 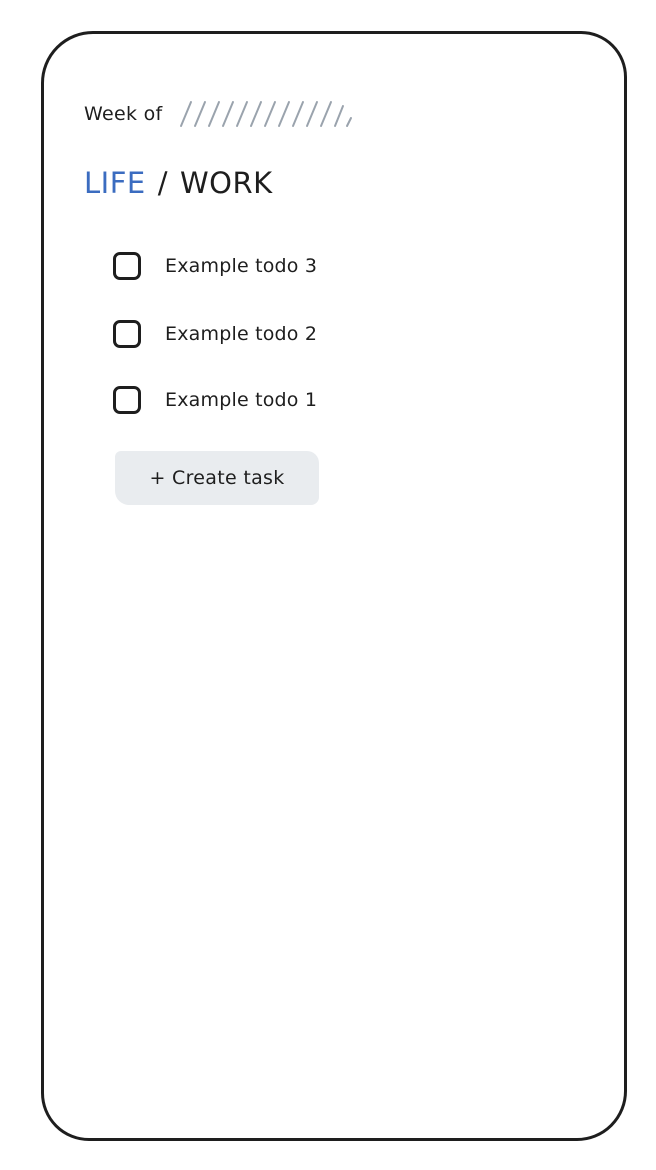 I want to click on todo-item: Example todo 3, so click(x=215, y=266).